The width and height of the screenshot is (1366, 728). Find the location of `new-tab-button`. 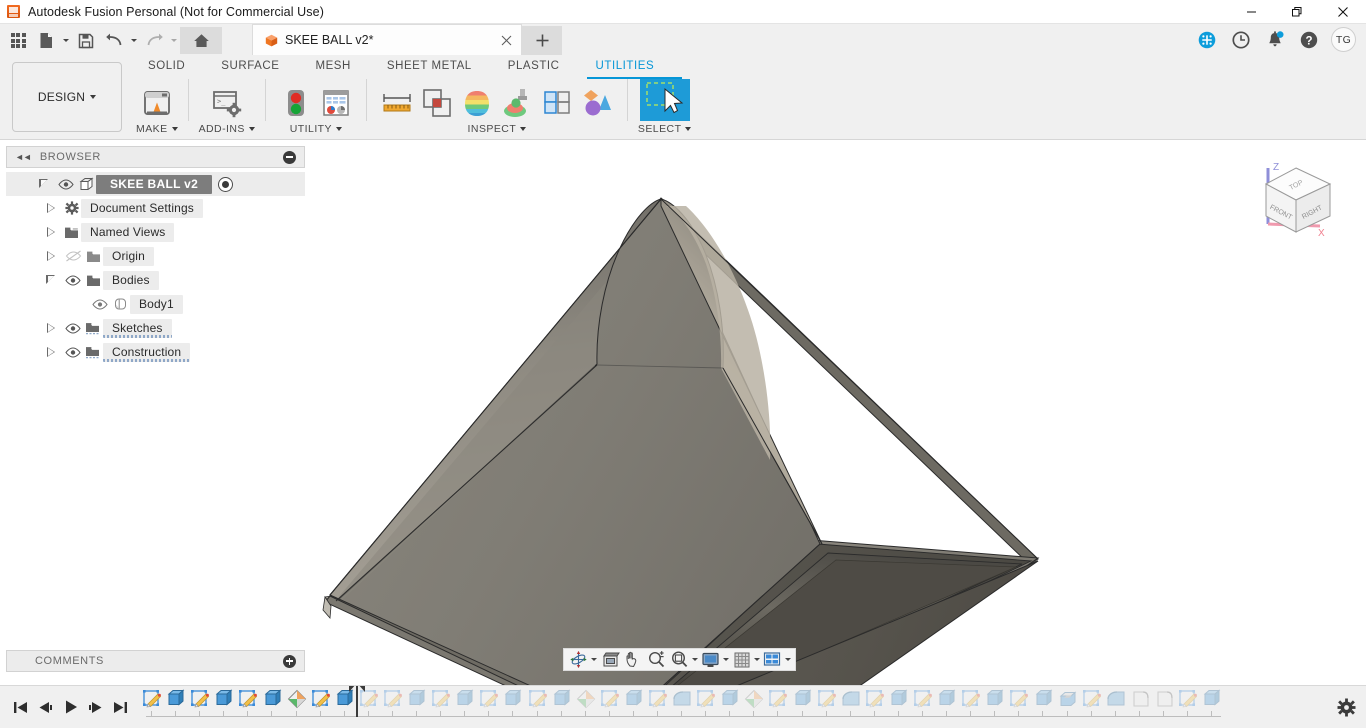

new-tab-button is located at coordinates (542, 40).